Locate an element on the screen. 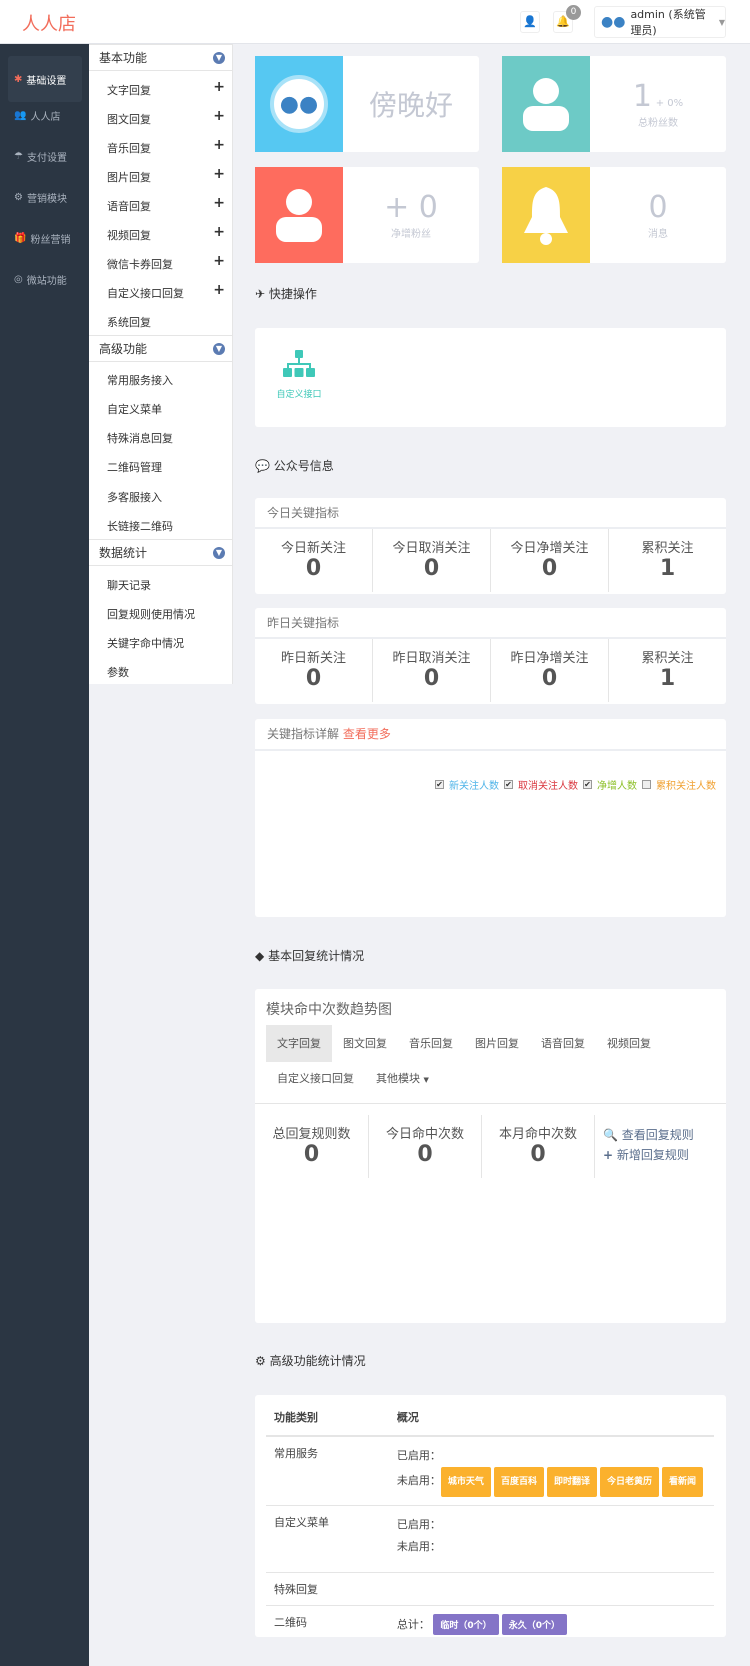 Image resolution: width=750 pixels, height=1666 pixels. disabled-label: 未启用： is located at coordinates (418, 1546).